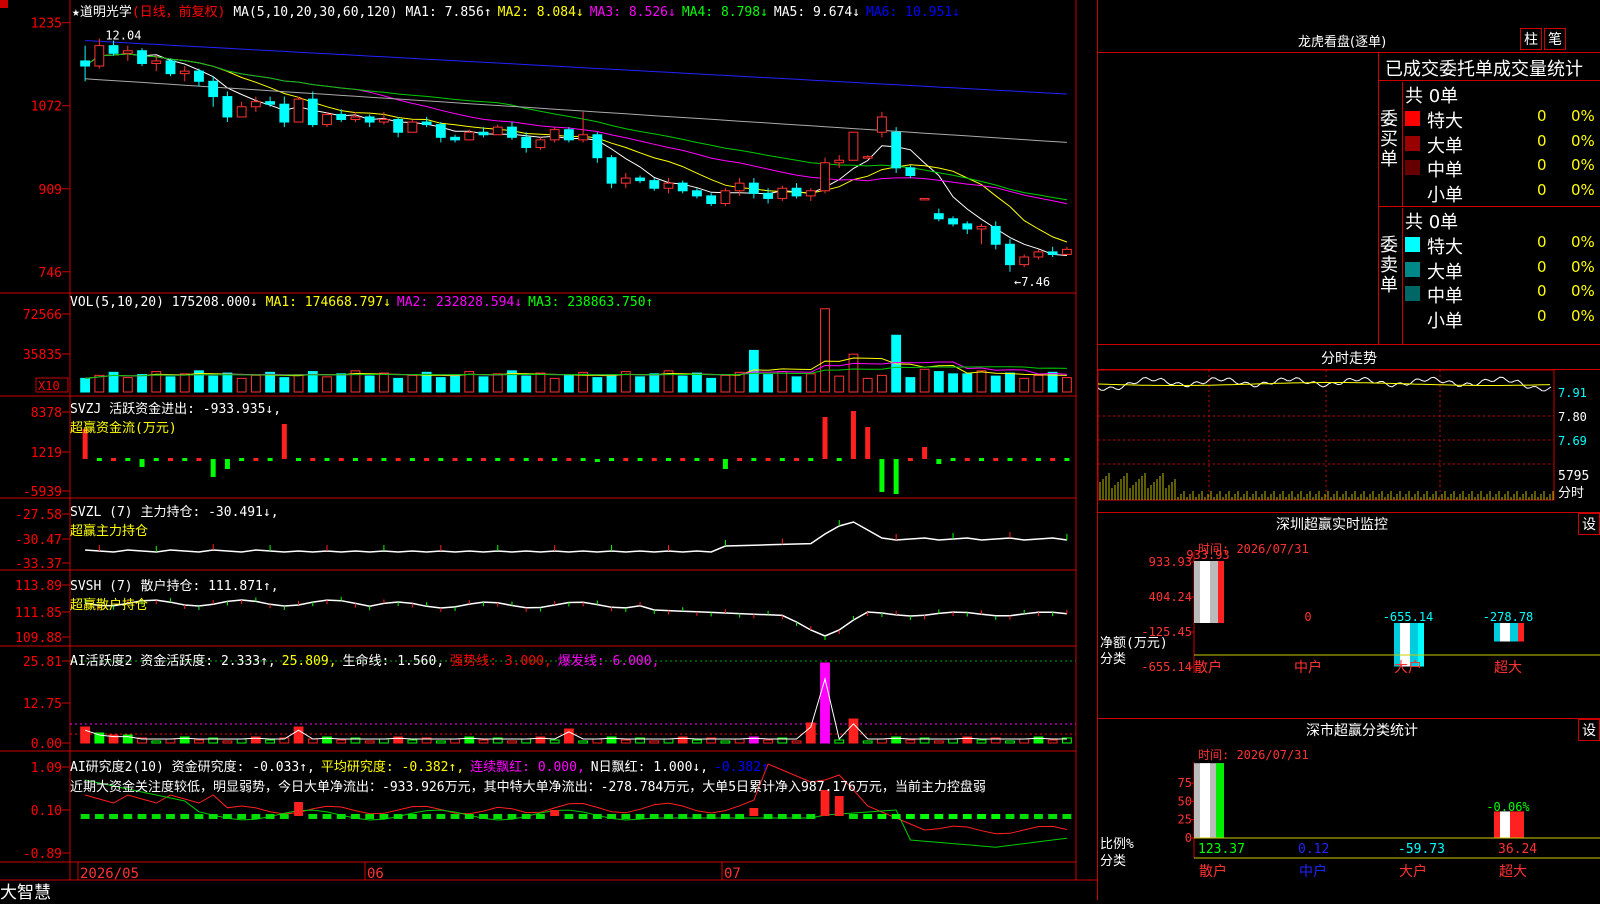 The width and height of the screenshot is (1600, 904). Describe the element at coordinates (109, 874) in the screenshot. I see `date-label: 2026/05` at that location.